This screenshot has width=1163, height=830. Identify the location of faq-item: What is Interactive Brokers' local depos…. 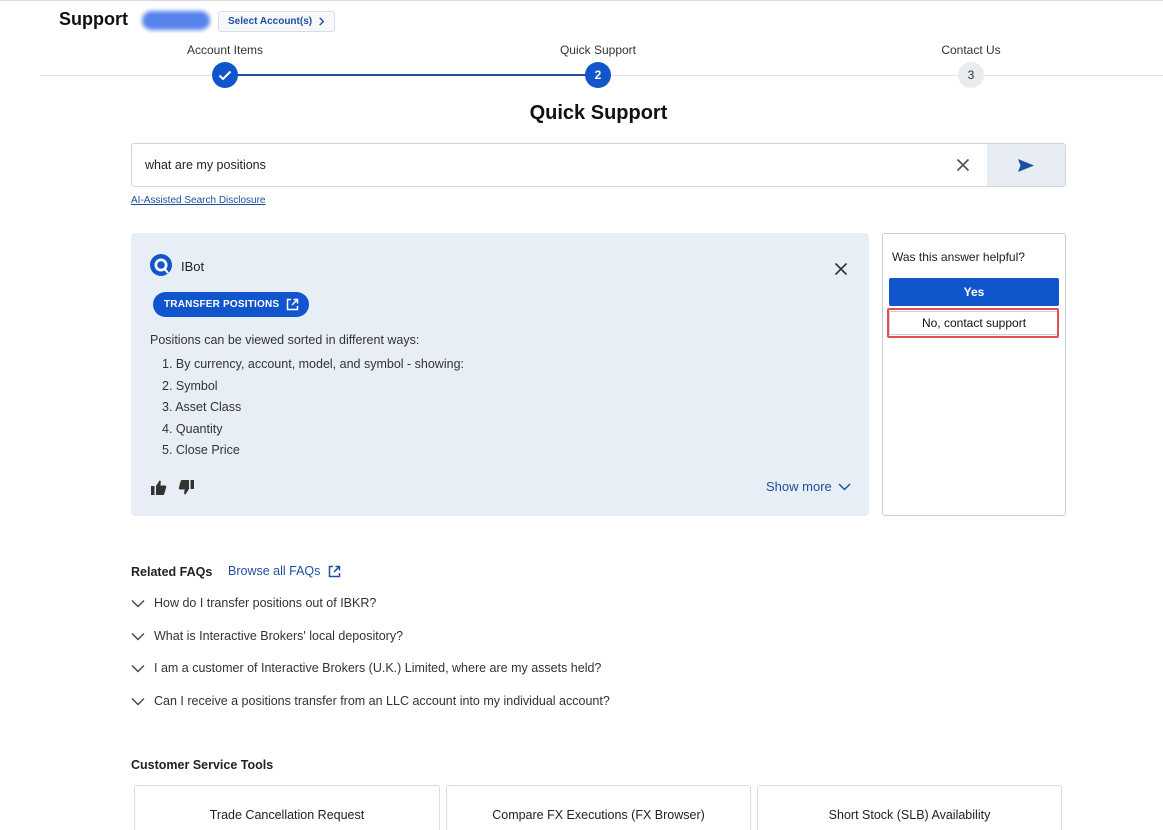
(267, 636).